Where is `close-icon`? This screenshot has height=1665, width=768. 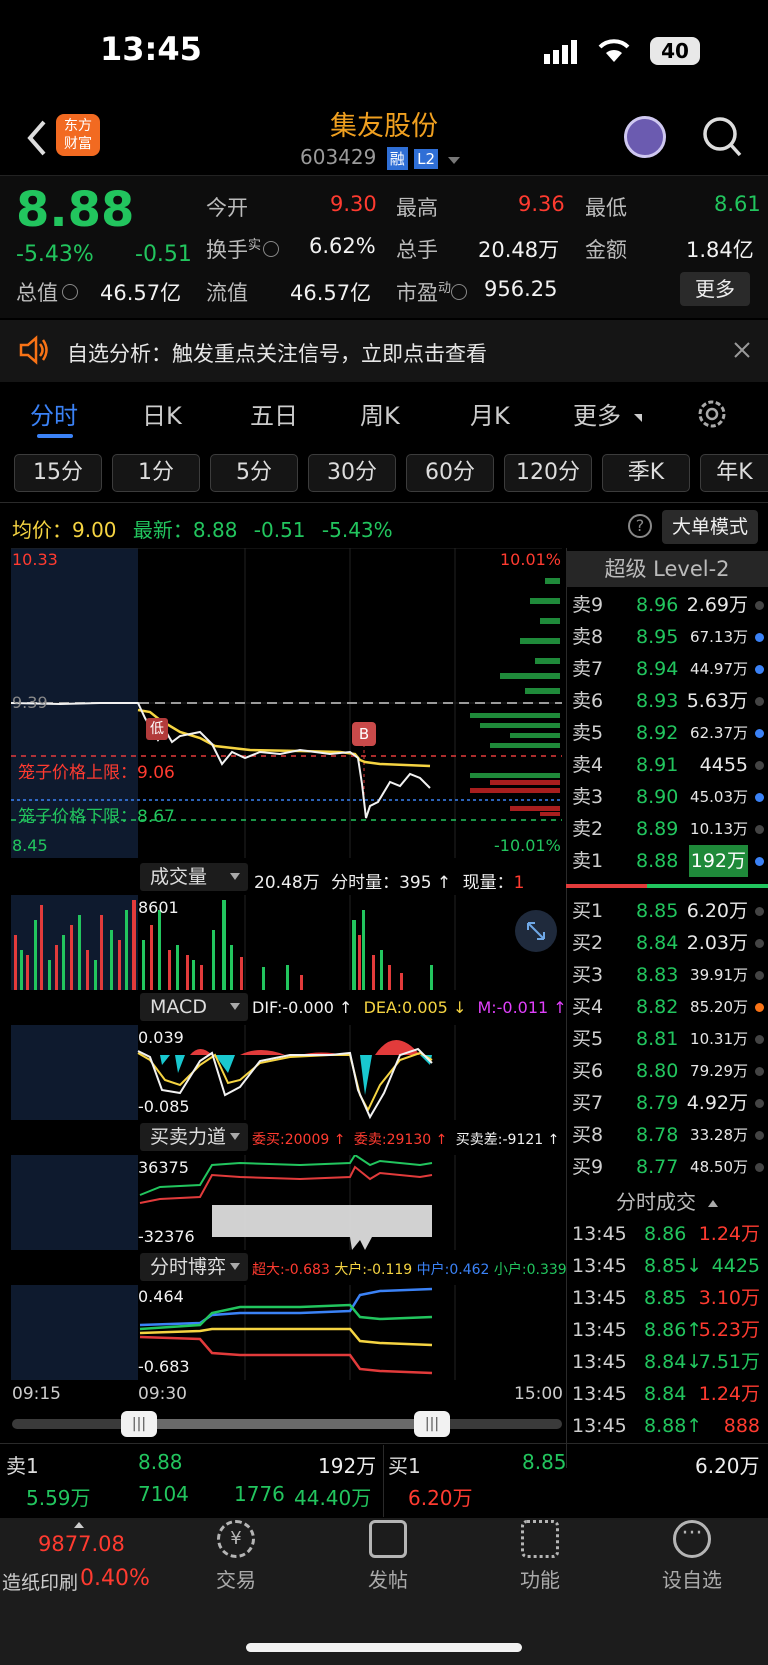
close-icon is located at coordinates (742, 350).